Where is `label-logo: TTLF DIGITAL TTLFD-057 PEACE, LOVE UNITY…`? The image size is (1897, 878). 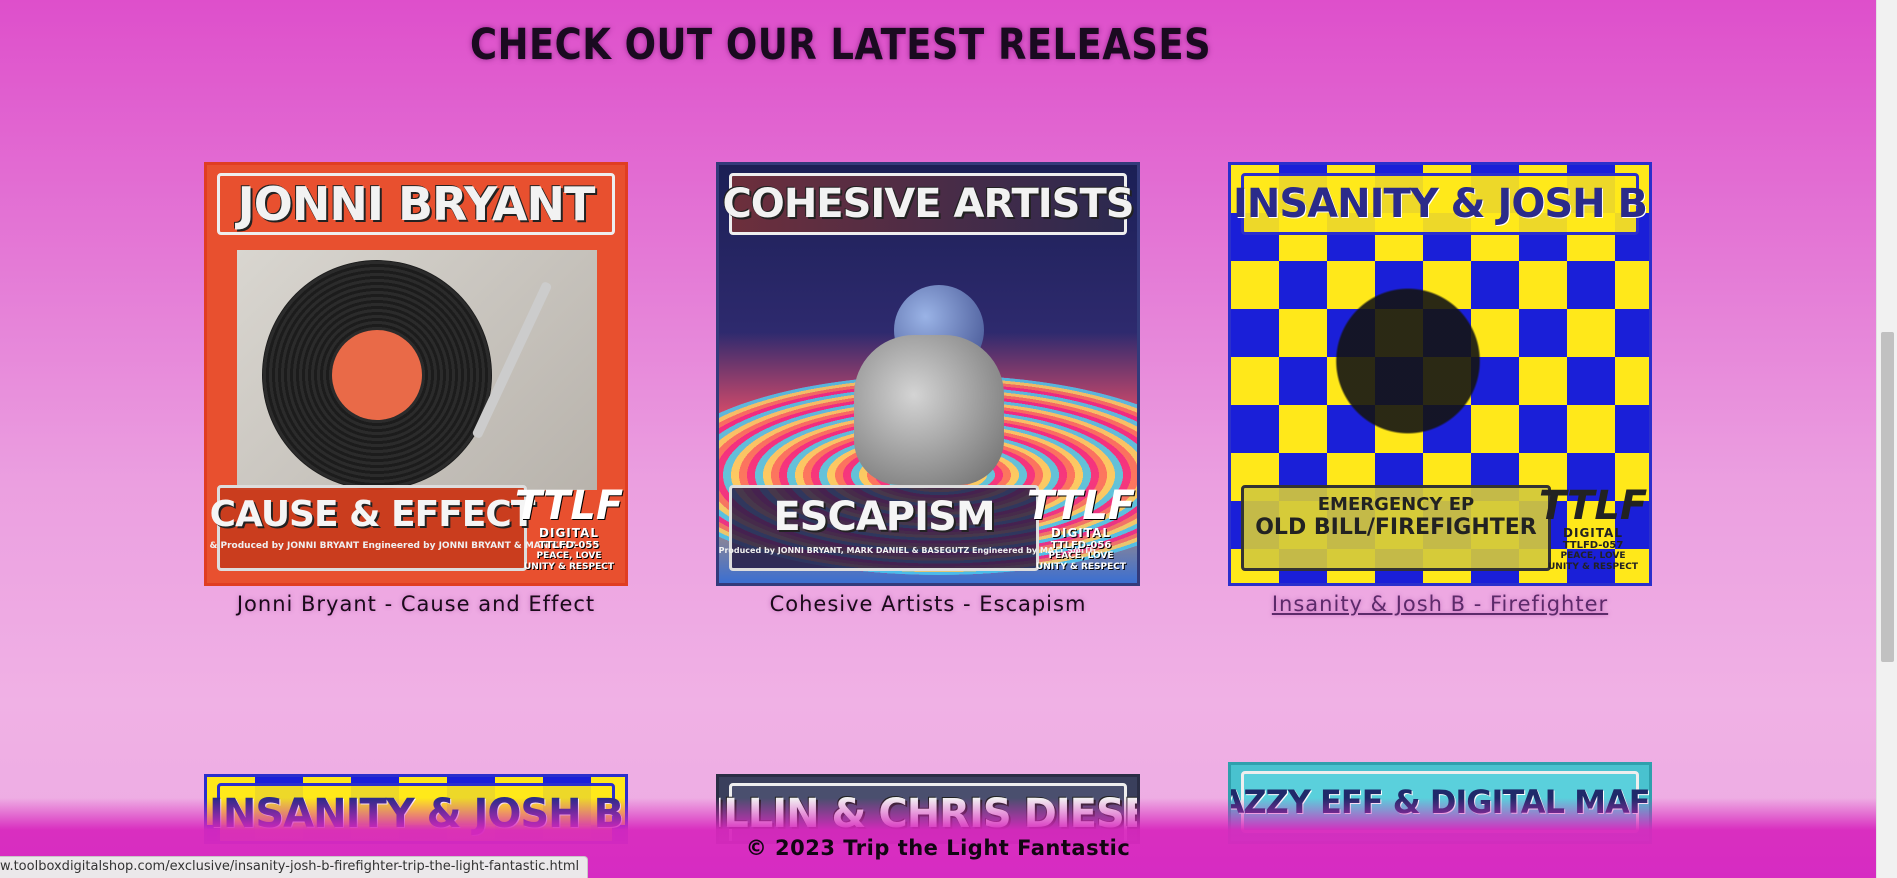
label-logo: TTLF DIGITAL TTLFD-057 PEACE, LOVE UNITY… is located at coordinates (1593, 513).